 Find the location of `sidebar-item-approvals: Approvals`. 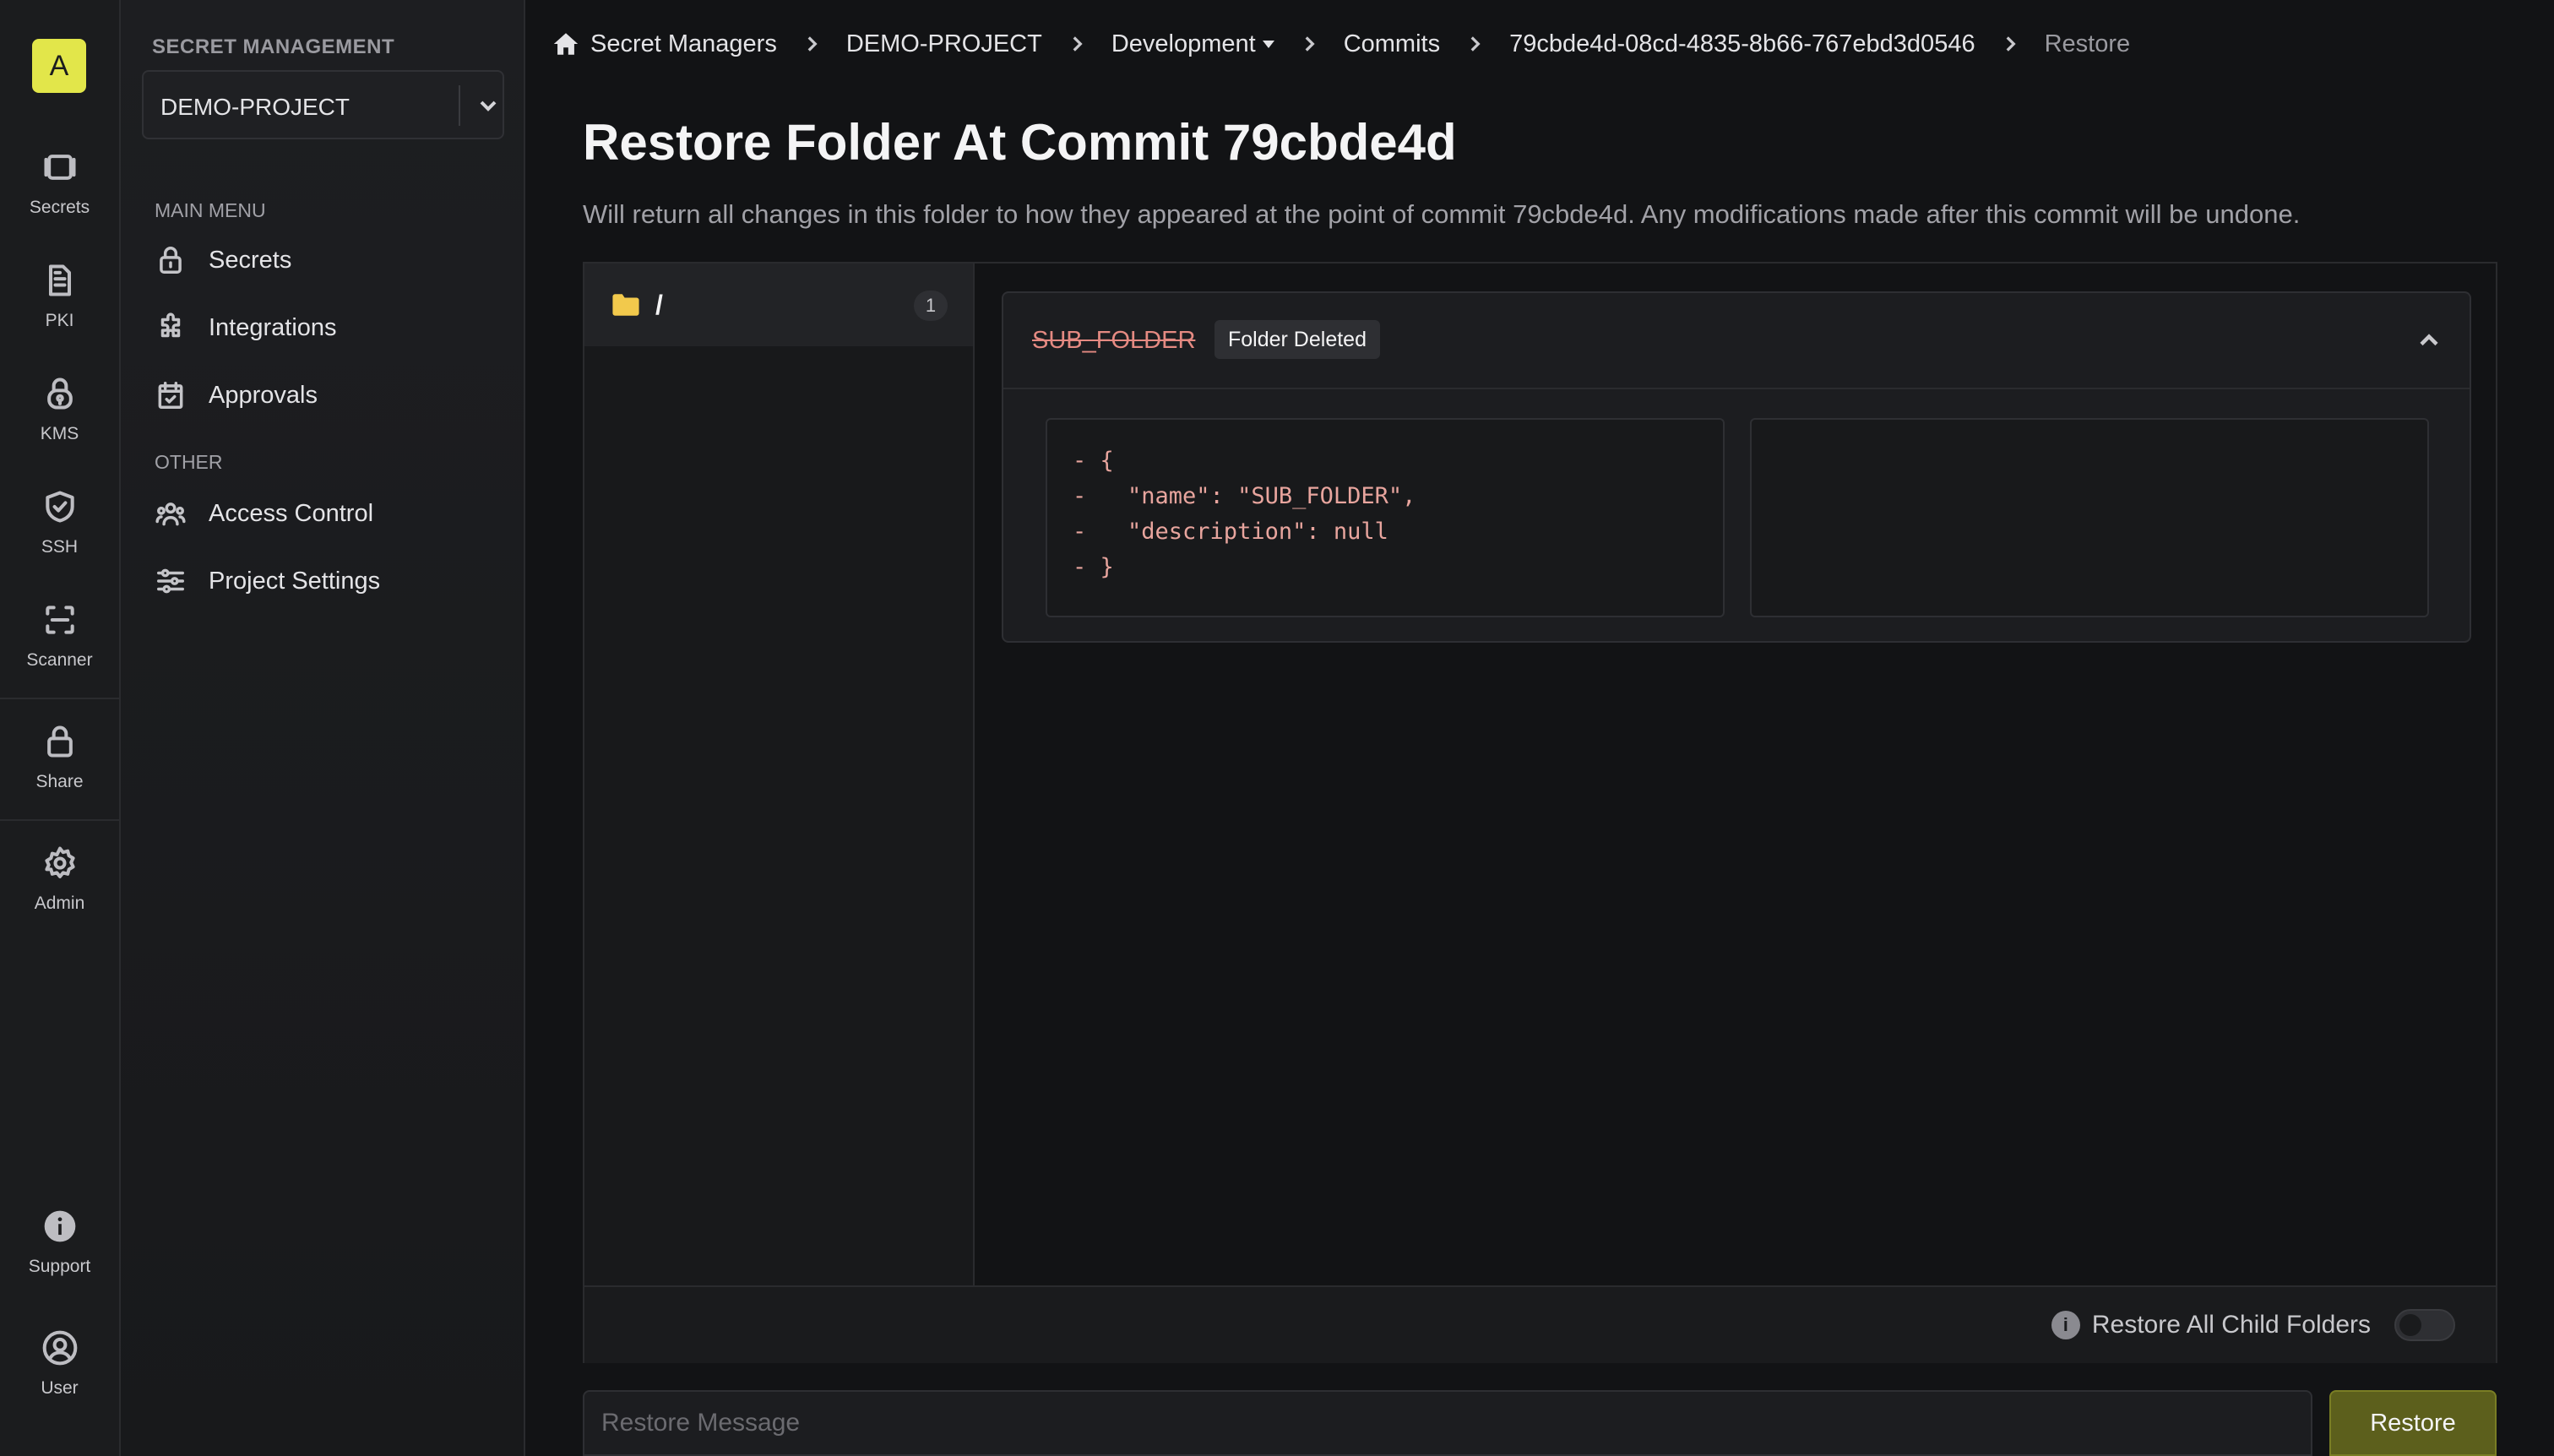

sidebar-item-approvals: Approvals is located at coordinates (323, 395).